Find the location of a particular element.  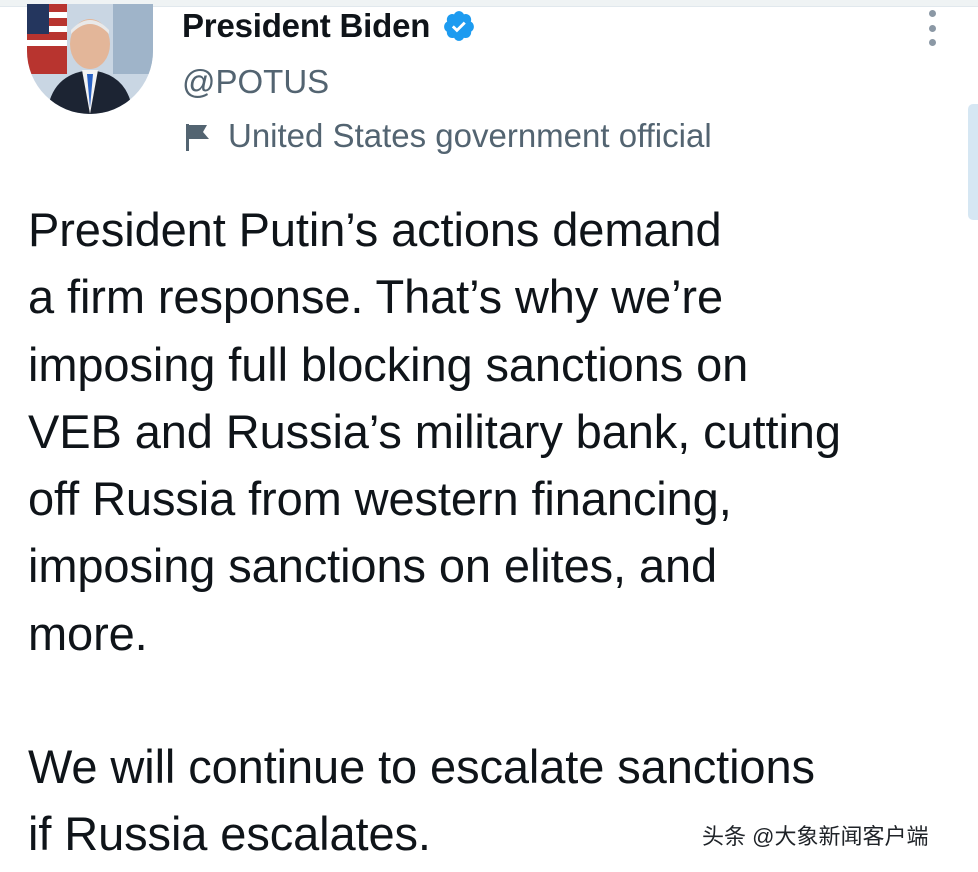

more-vertical-icon is located at coordinates (932, 13).